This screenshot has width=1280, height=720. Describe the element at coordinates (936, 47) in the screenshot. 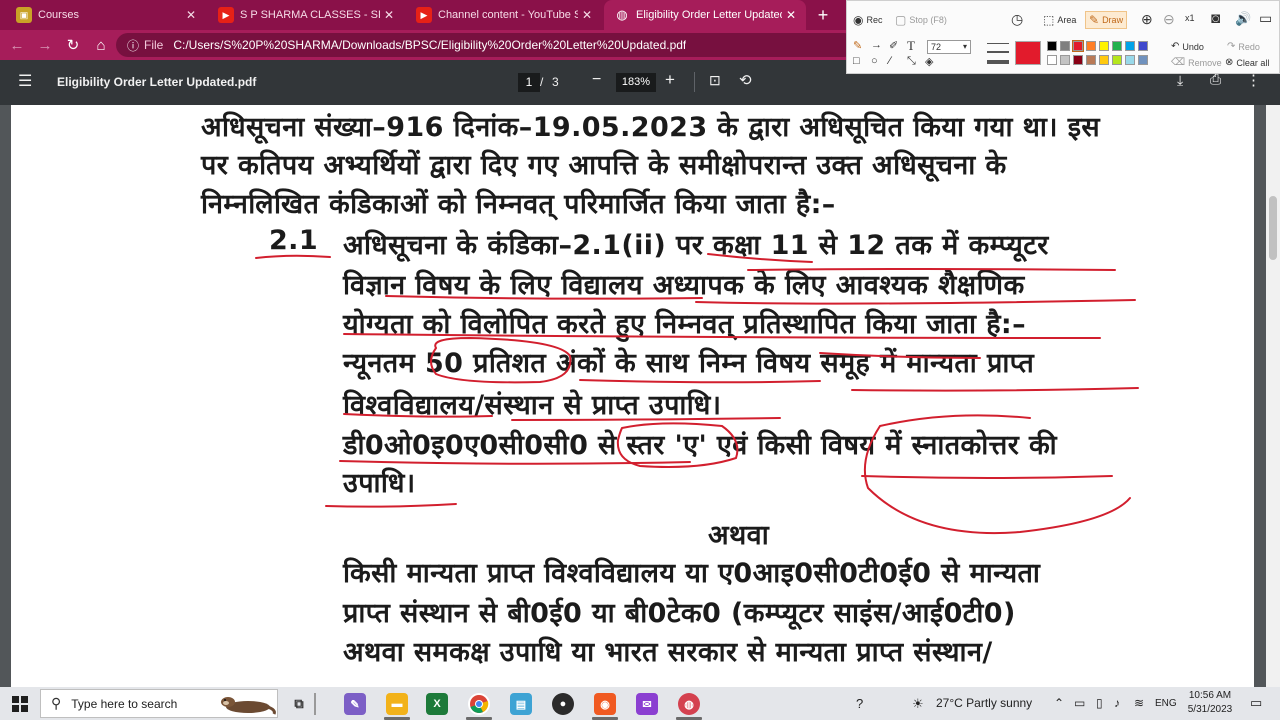

I see `font-size-value: 72` at that location.